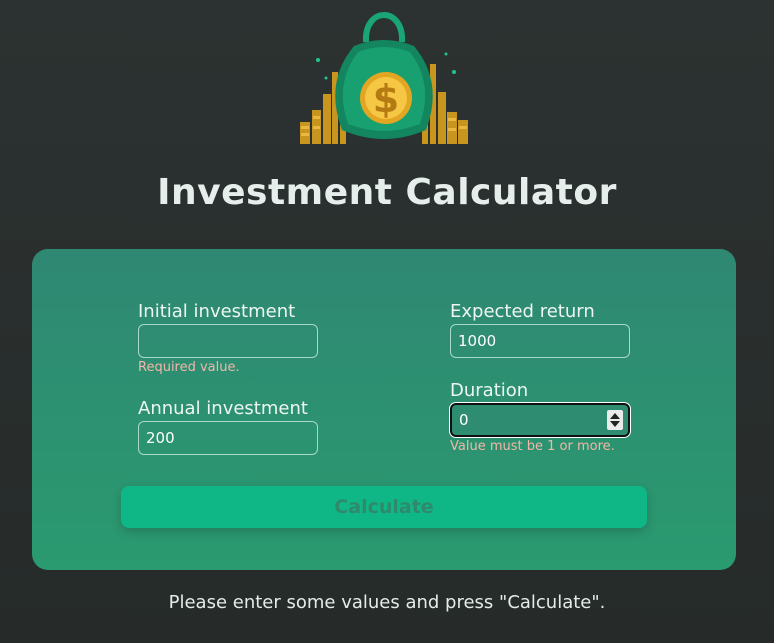  I want to click on stepper-down-icon, so click(615, 424).